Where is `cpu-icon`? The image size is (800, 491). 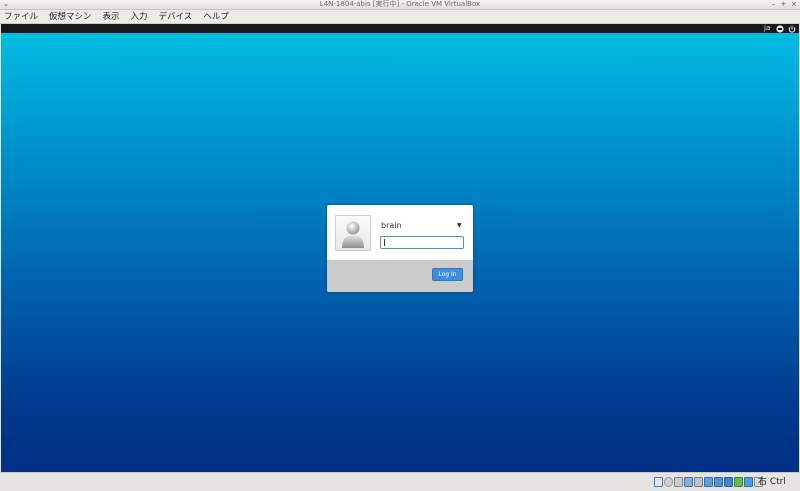 cpu-icon is located at coordinates (738, 482).